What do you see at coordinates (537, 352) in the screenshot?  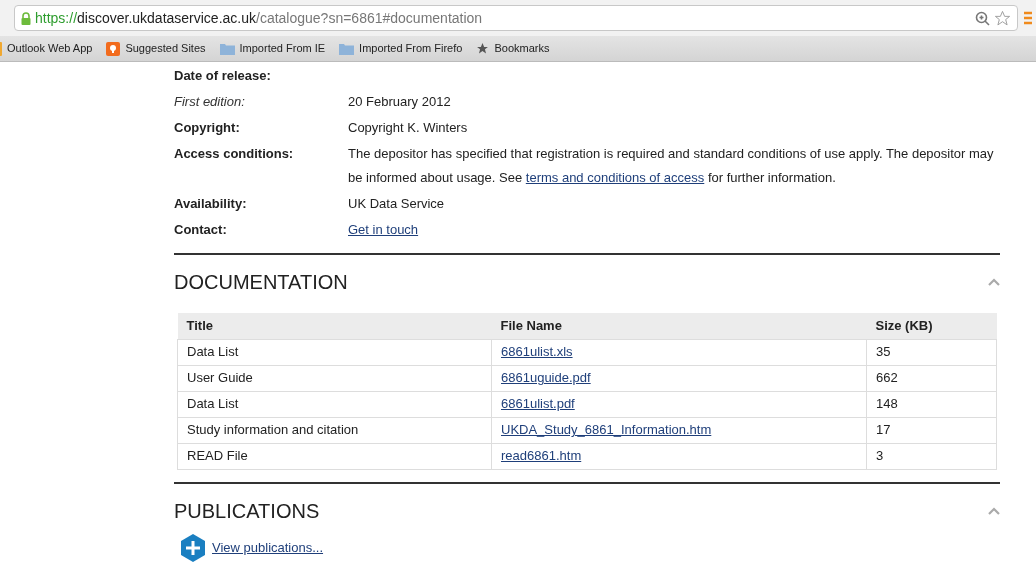 I see `file-link: 6861ulist.xls` at bounding box center [537, 352].